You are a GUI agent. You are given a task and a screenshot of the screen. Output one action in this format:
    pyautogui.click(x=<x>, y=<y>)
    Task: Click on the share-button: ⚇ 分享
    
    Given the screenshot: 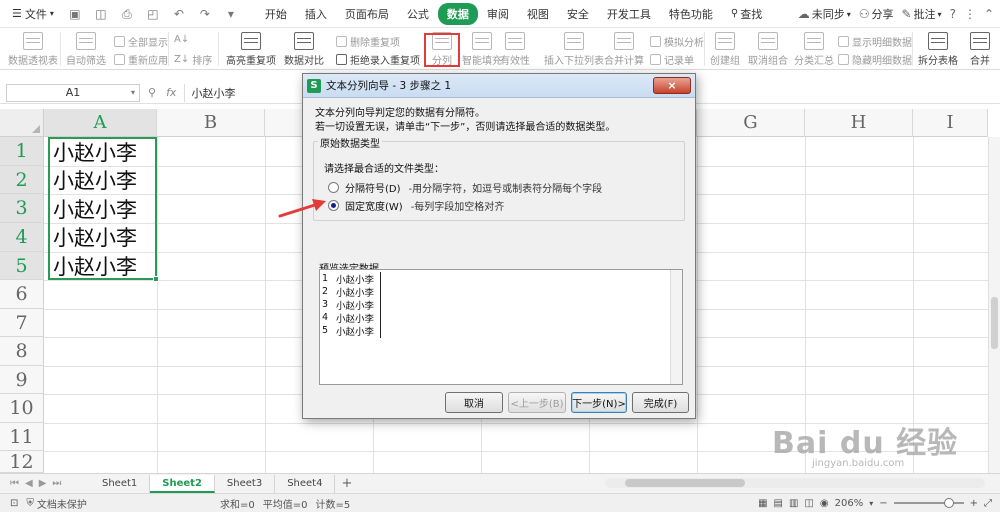 What is the action you would take?
    pyautogui.click(x=876, y=14)
    